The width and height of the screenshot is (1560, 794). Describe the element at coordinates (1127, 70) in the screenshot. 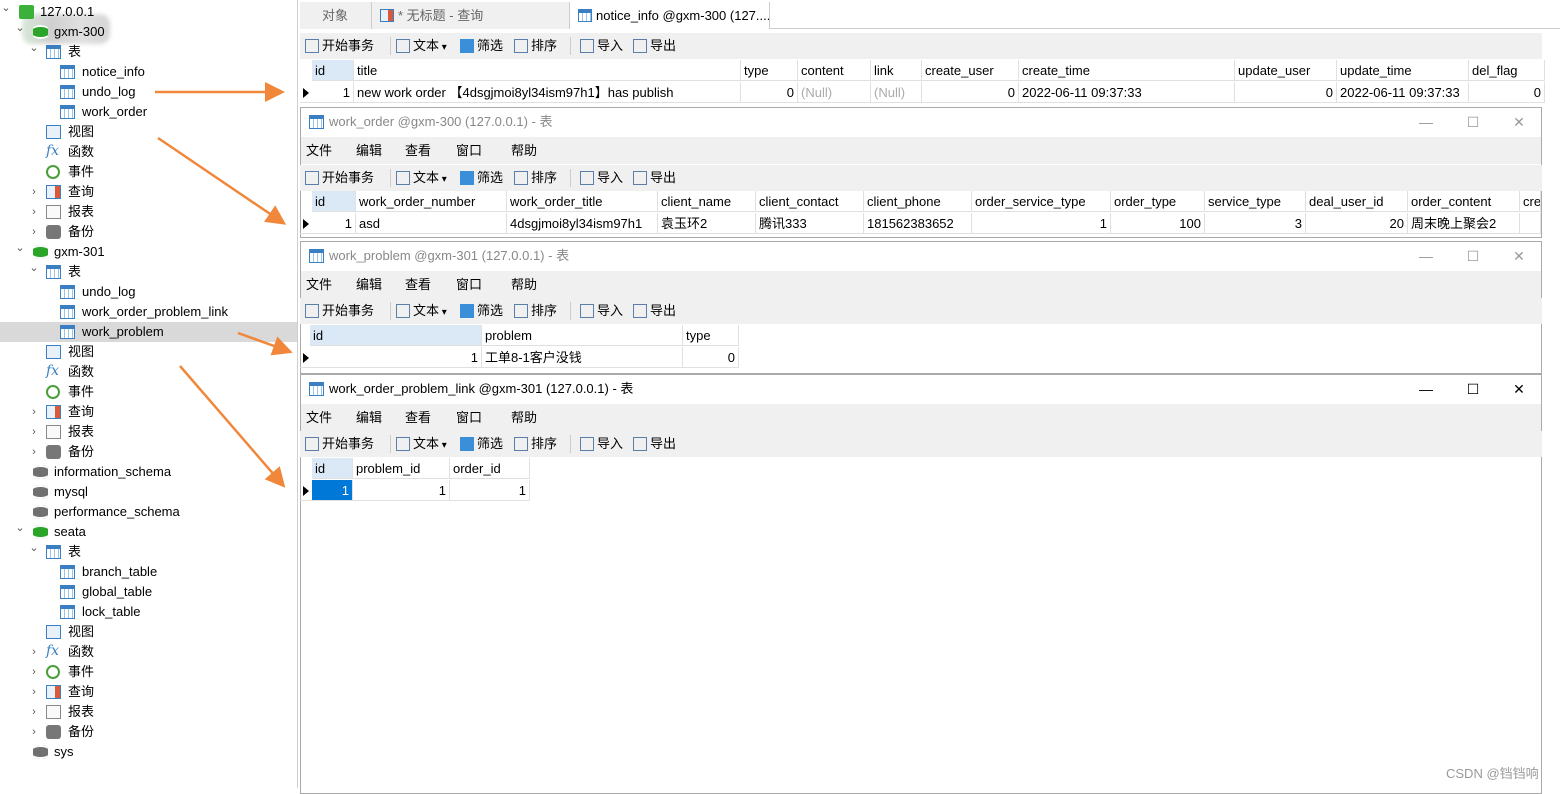

I see `column-header: create_time` at that location.